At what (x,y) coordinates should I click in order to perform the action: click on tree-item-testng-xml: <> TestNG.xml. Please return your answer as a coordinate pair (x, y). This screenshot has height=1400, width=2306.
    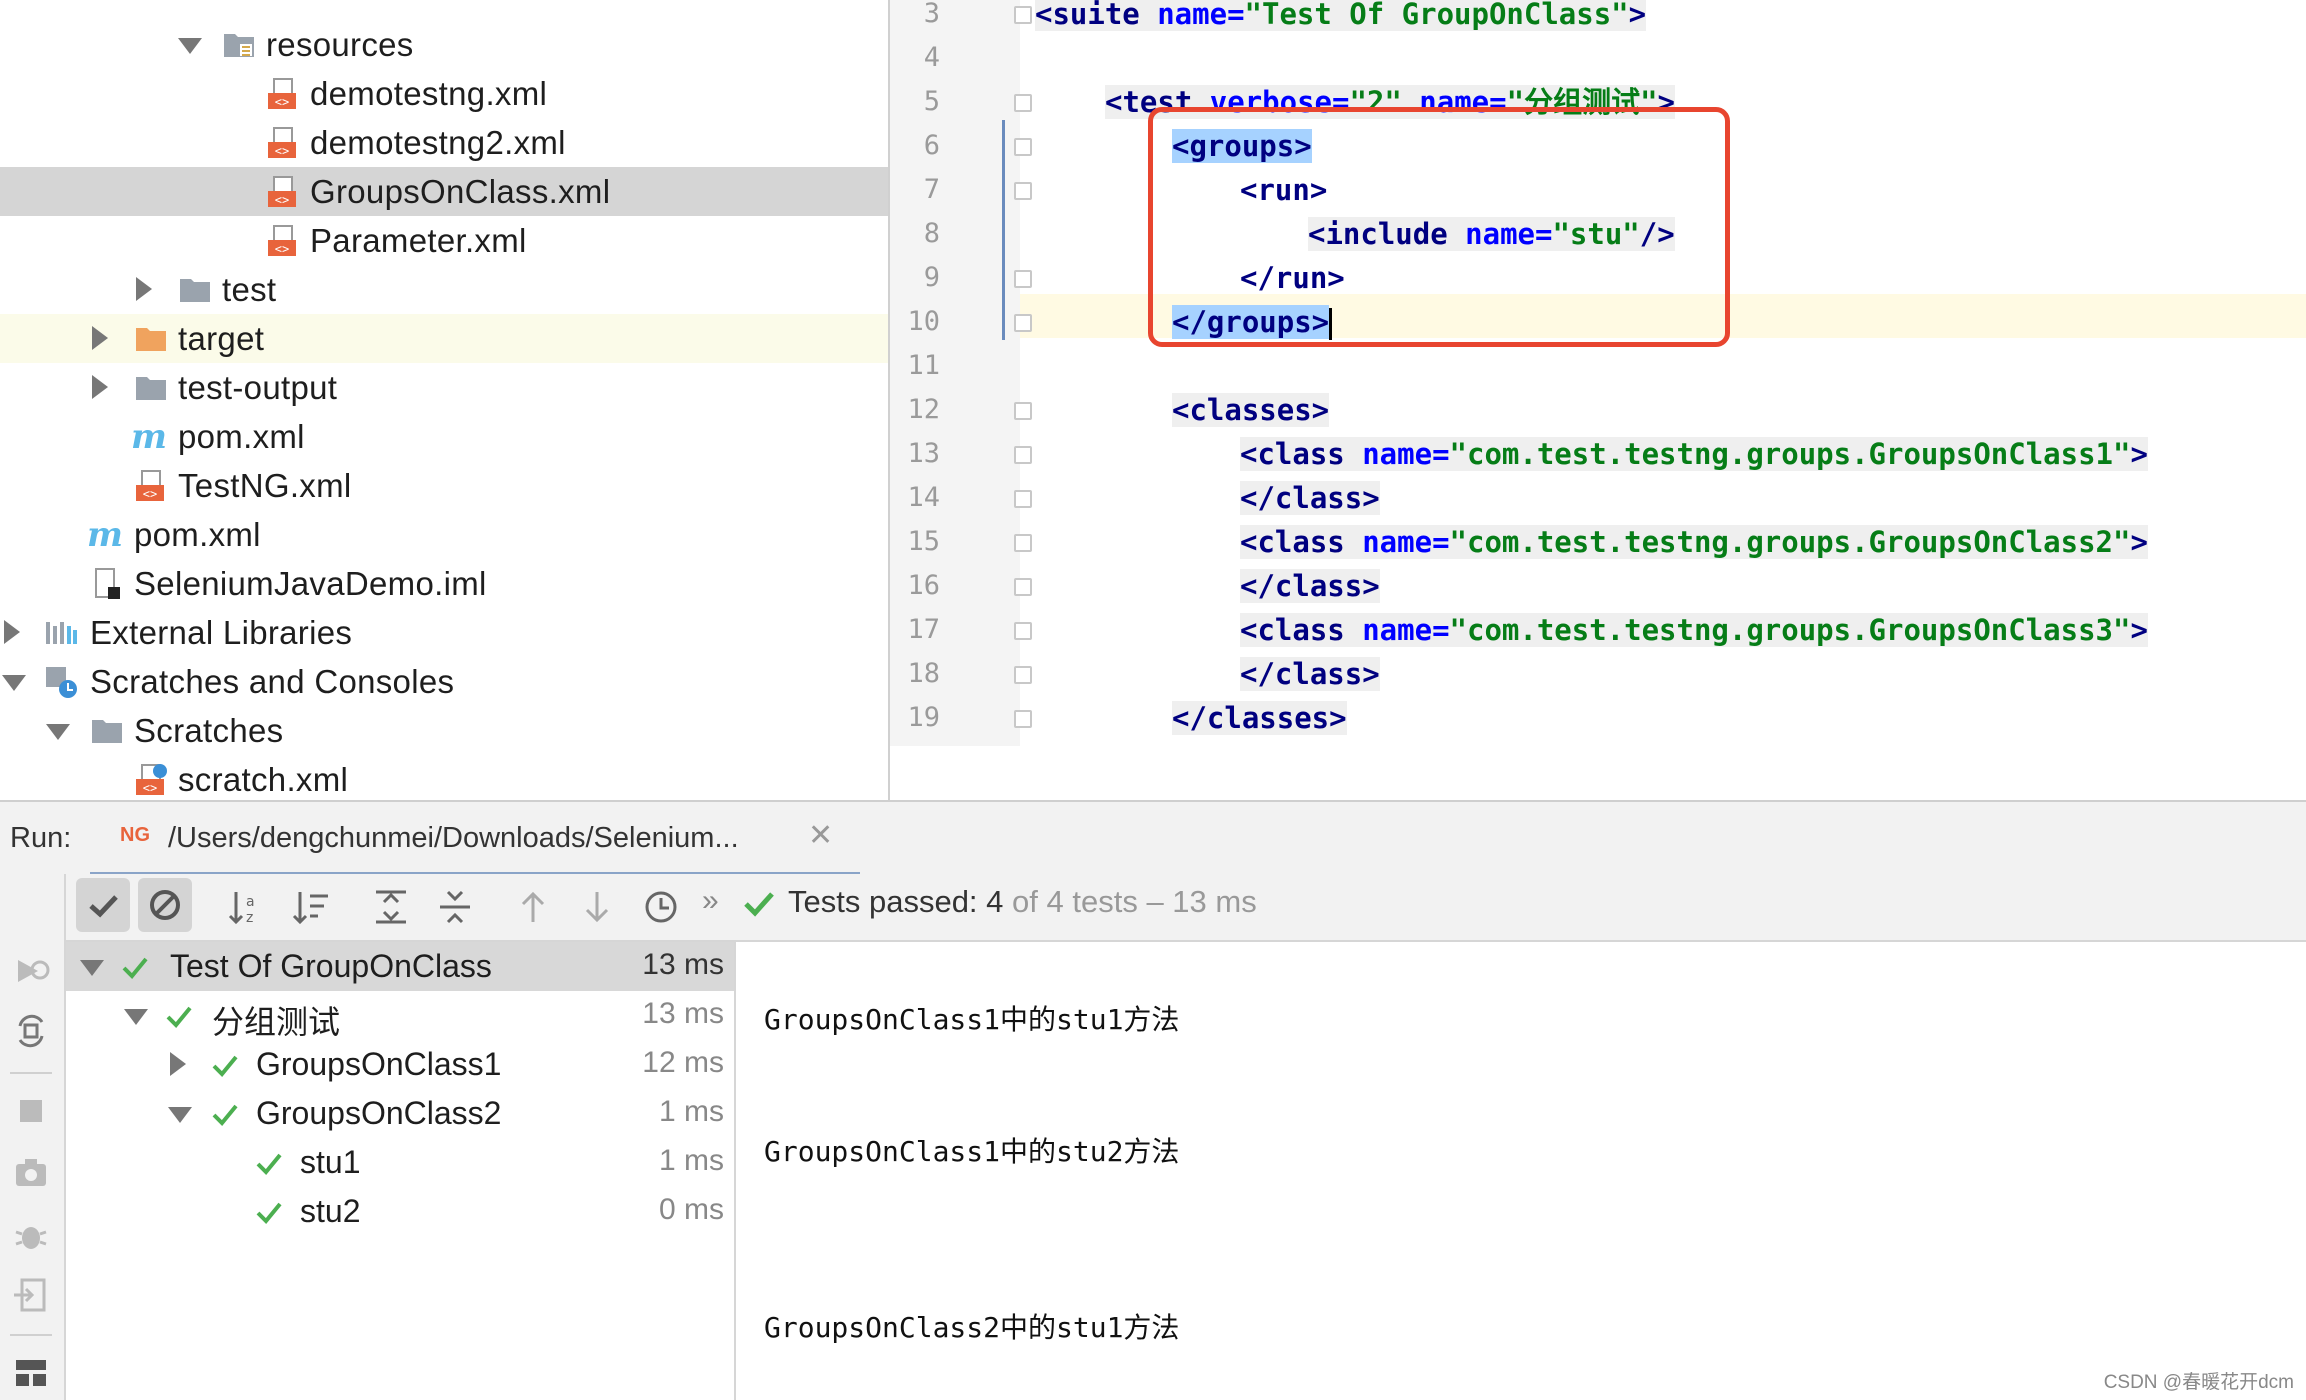
    Looking at the image, I should click on (444, 485).